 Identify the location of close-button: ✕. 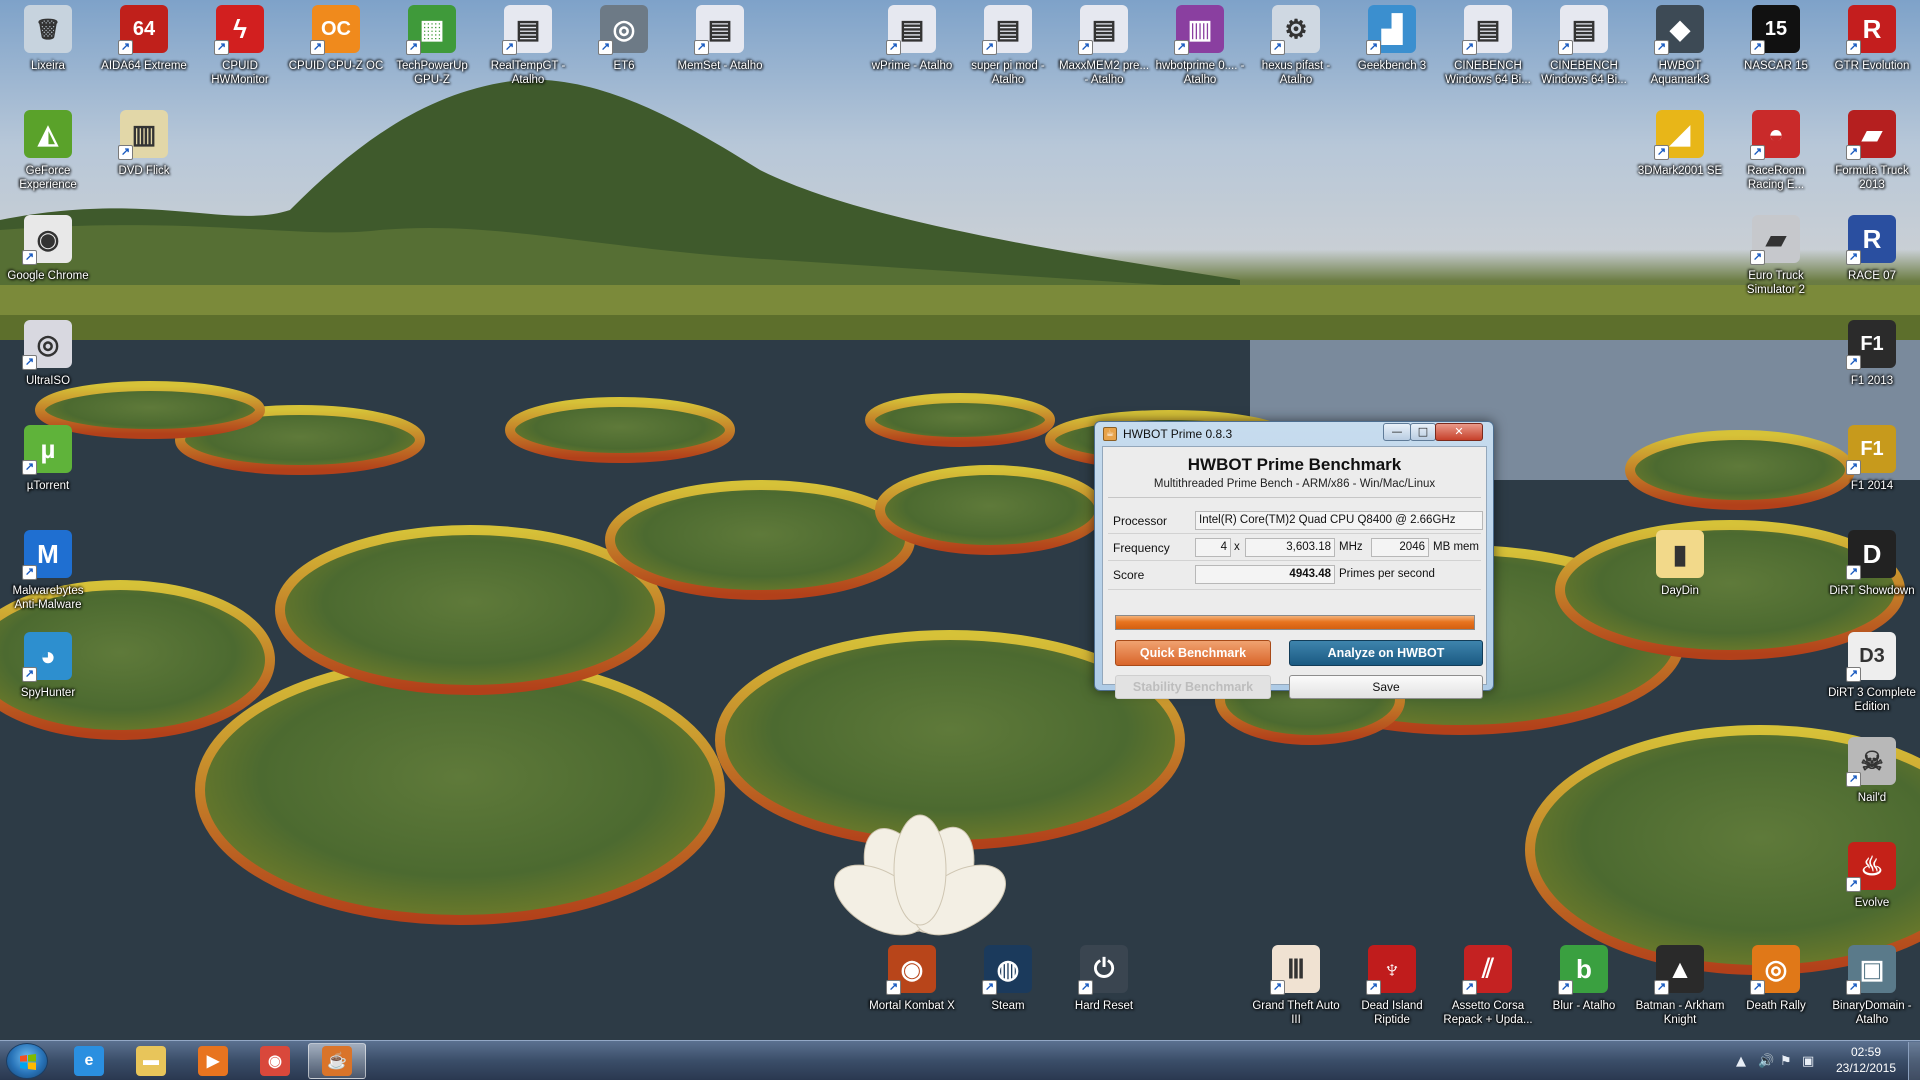
(1459, 432).